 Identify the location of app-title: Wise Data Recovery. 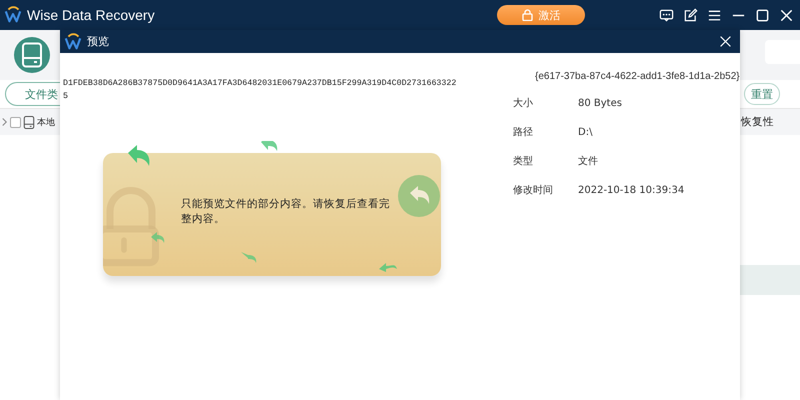
(91, 15).